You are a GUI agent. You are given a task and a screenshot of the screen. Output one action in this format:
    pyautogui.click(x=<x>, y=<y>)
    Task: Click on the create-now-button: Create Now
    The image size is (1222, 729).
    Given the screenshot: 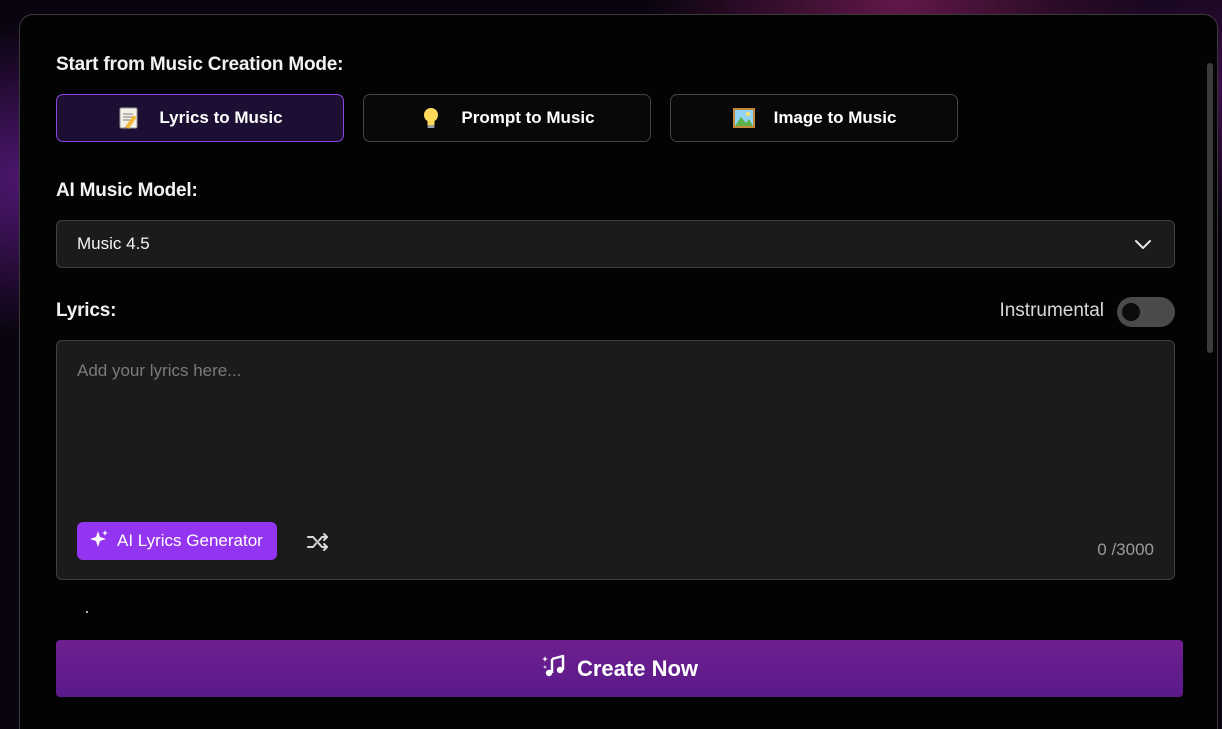 What is the action you would take?
    pyautogui.click(x=619, y=668)
    